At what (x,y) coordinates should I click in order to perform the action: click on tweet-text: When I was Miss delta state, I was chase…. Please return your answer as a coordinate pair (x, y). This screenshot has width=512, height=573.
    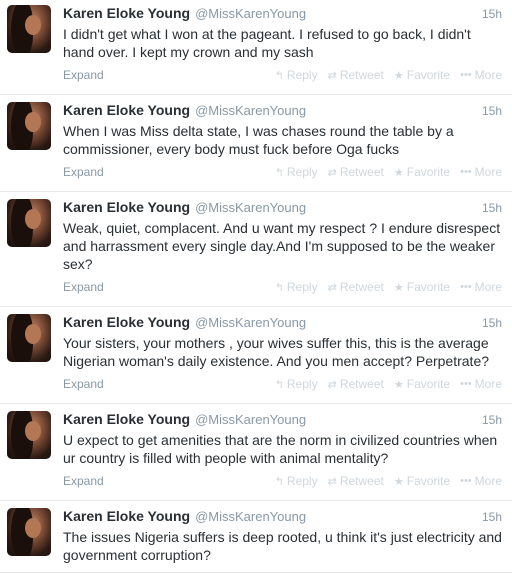
    Looking at the image, I should click on (258, 140).